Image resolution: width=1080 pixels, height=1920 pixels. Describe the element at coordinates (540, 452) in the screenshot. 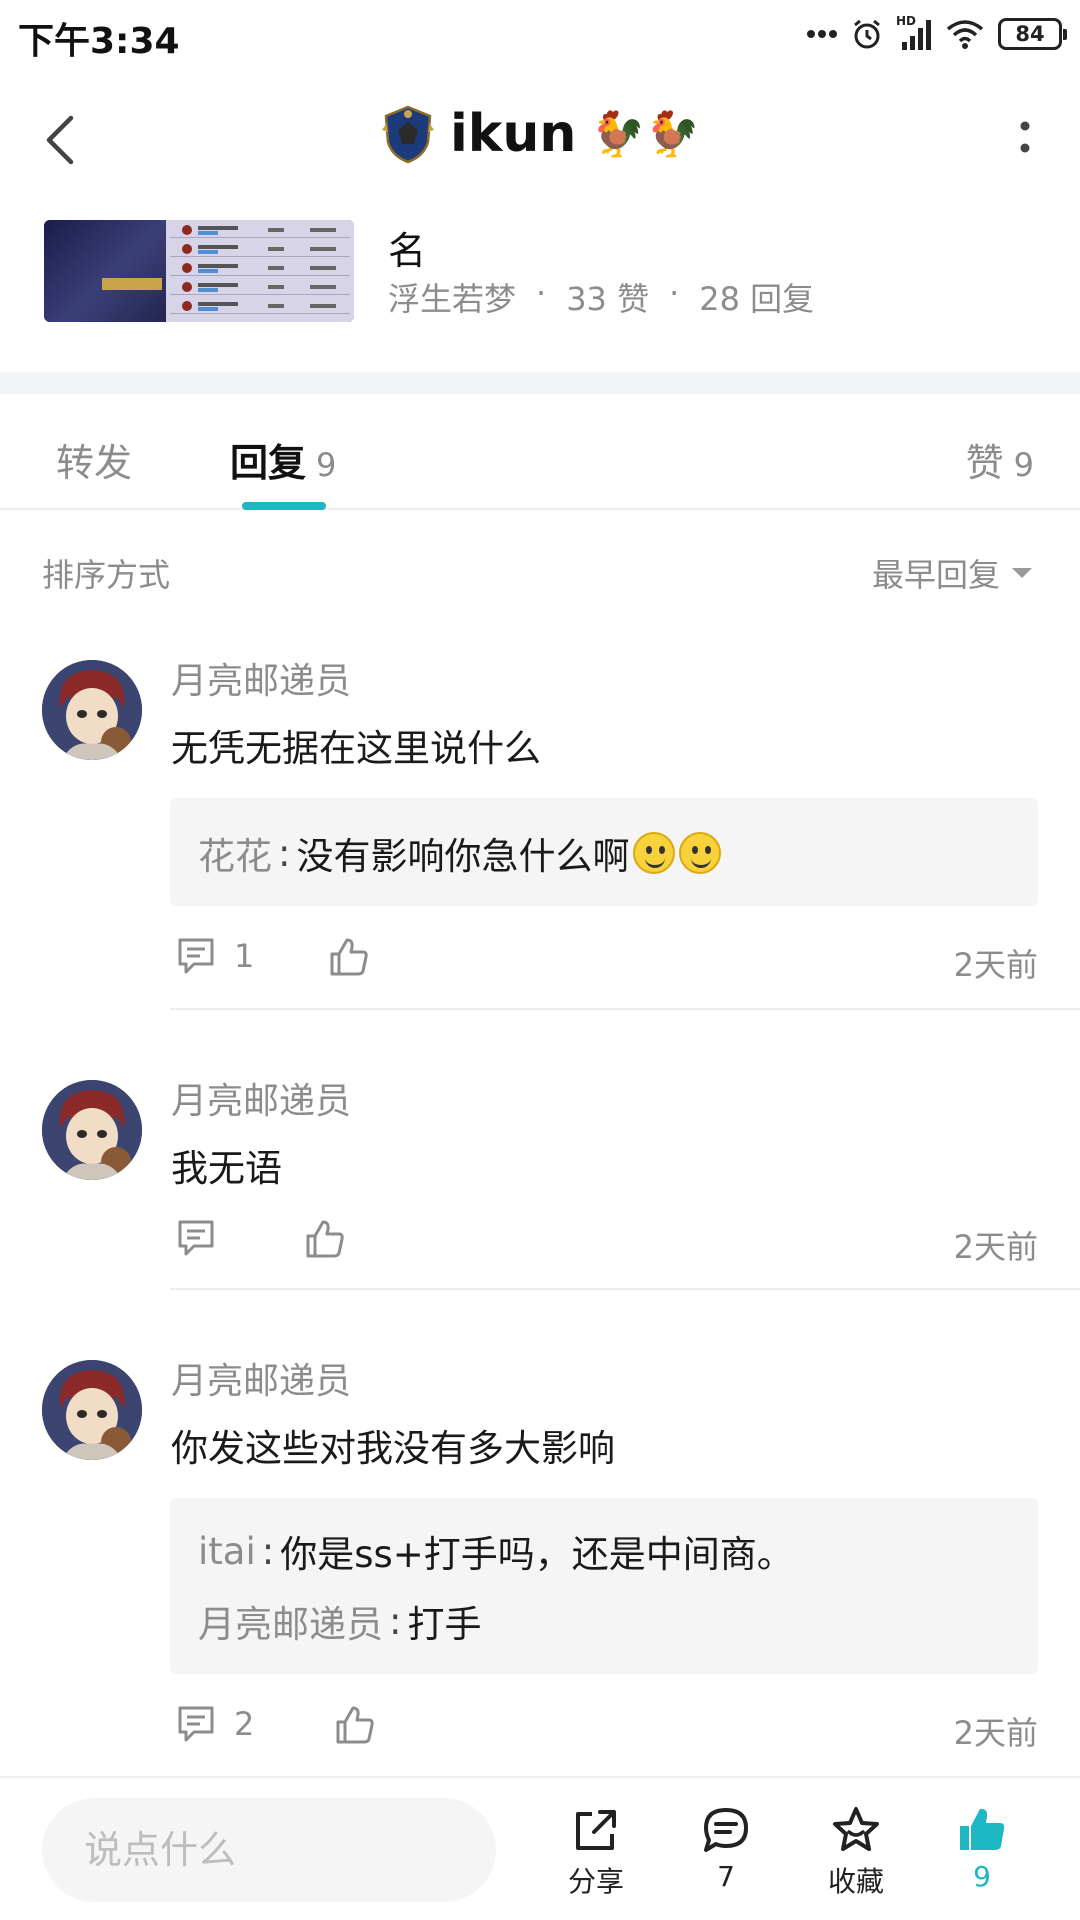

I see `tab-bar: 转发 回复 9 赞 9` at that location.